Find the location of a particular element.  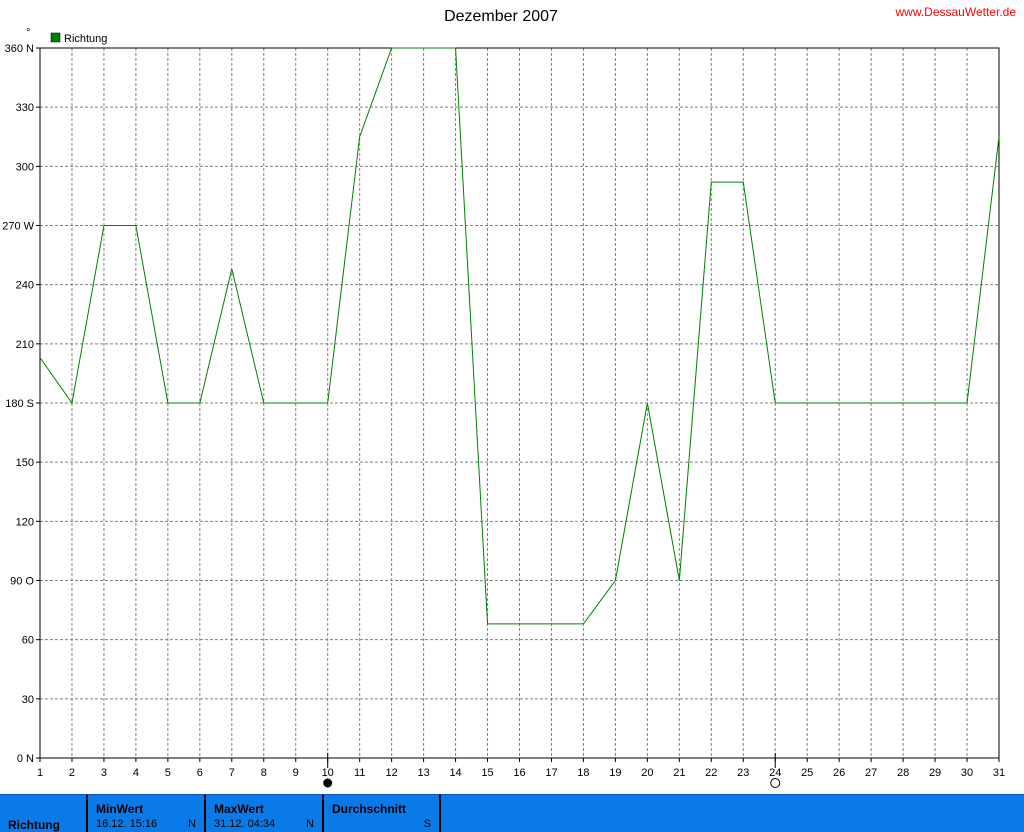

full-moon-icon is located at coordinates (775, 783).